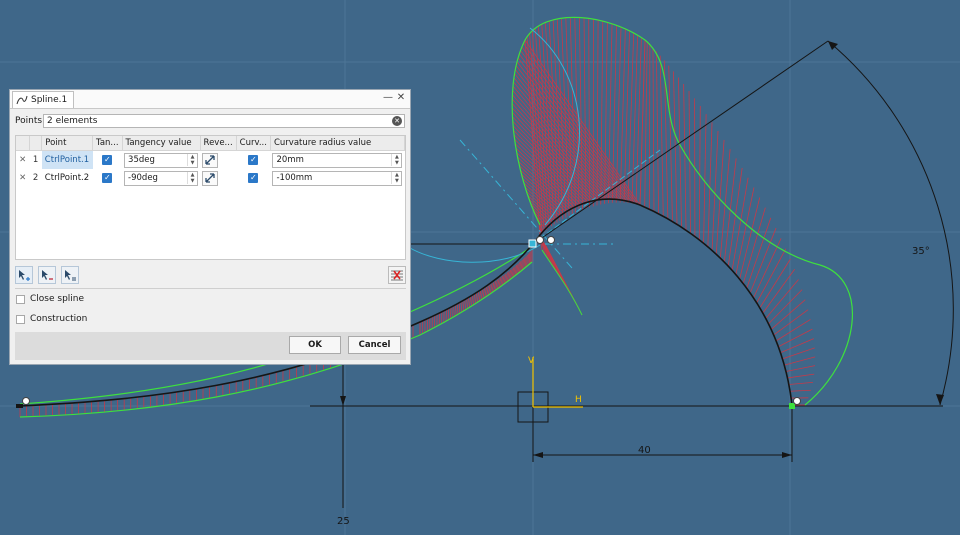 The width and height of the screenshot is (960, 535). I want to click on points-row: Points 2 elements ✕, so click(210, 121).